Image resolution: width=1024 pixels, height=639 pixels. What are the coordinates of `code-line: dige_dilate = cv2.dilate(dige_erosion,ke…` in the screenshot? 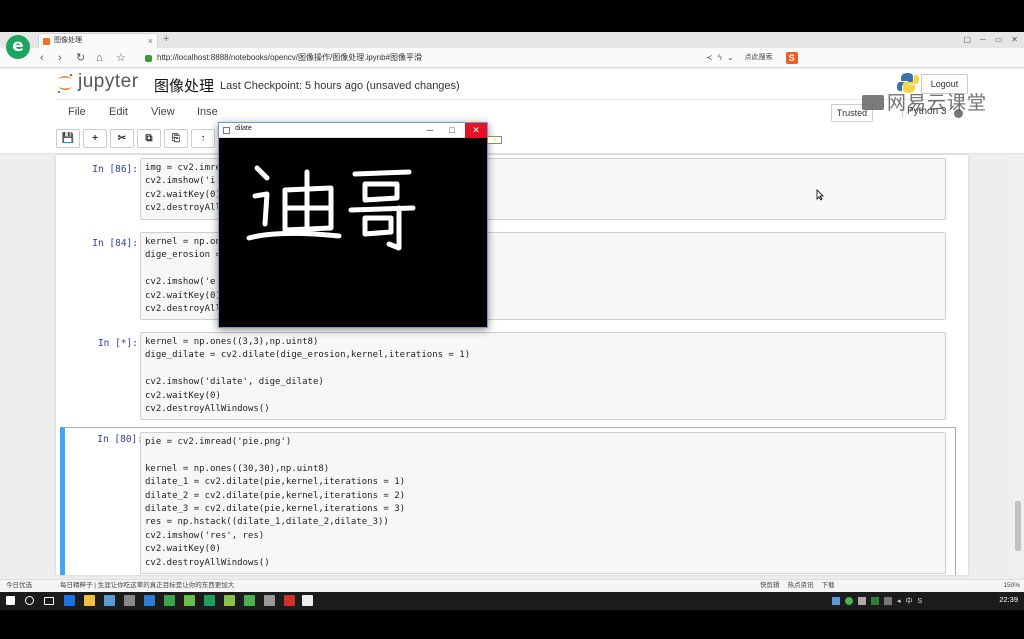 It's located at (308, 355).